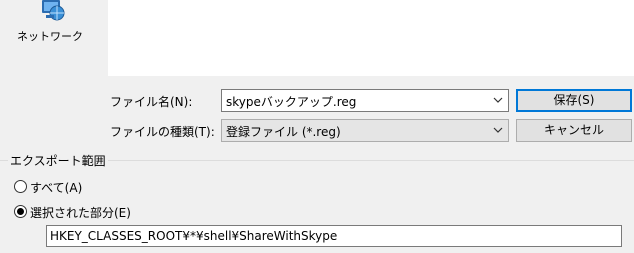 The width and height of the screenshot is (634, 253). I want to click on filetype-select: 登録ファイル (*.reg), so click(365, 130).